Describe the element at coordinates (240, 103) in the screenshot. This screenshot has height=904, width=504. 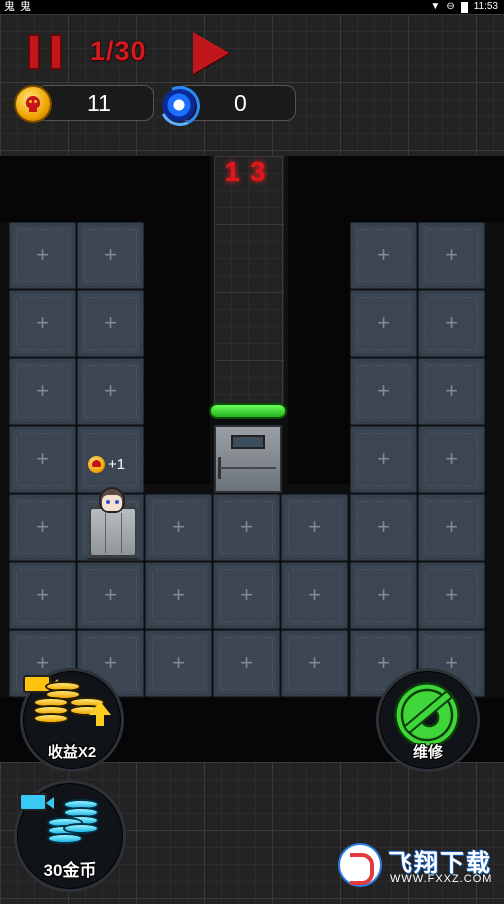
I see `portal-energy-value: 0` at that location.